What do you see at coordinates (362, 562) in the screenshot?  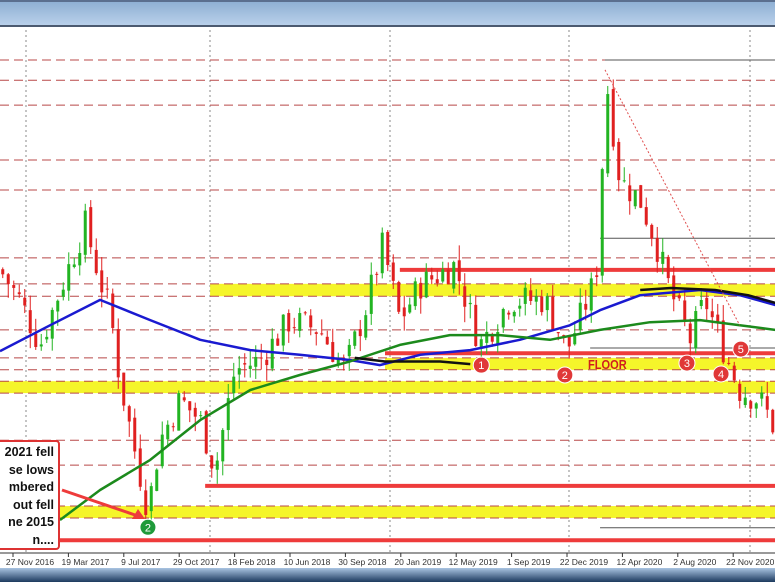 I see `x-axis-tick-label: 30 Sep 2018` at bounding box center [362, 562].